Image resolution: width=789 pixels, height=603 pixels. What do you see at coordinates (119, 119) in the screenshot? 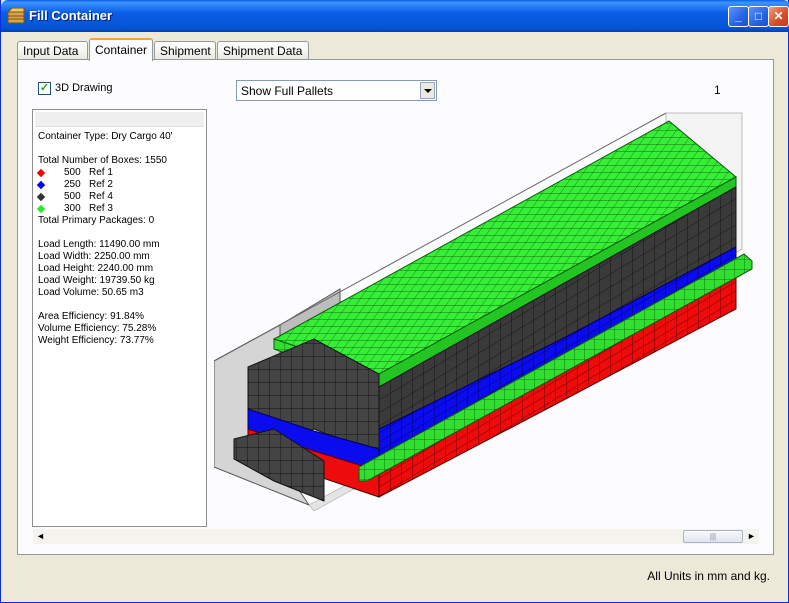
I see `info-panel-header` at bounding box center [119, 119].